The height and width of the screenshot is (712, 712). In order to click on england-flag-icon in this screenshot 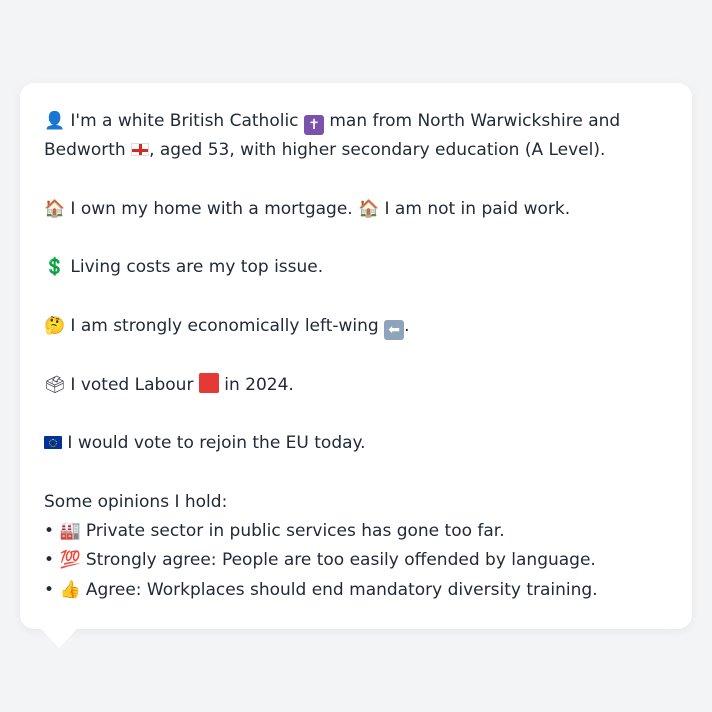, I will do `click(140, 150)`.